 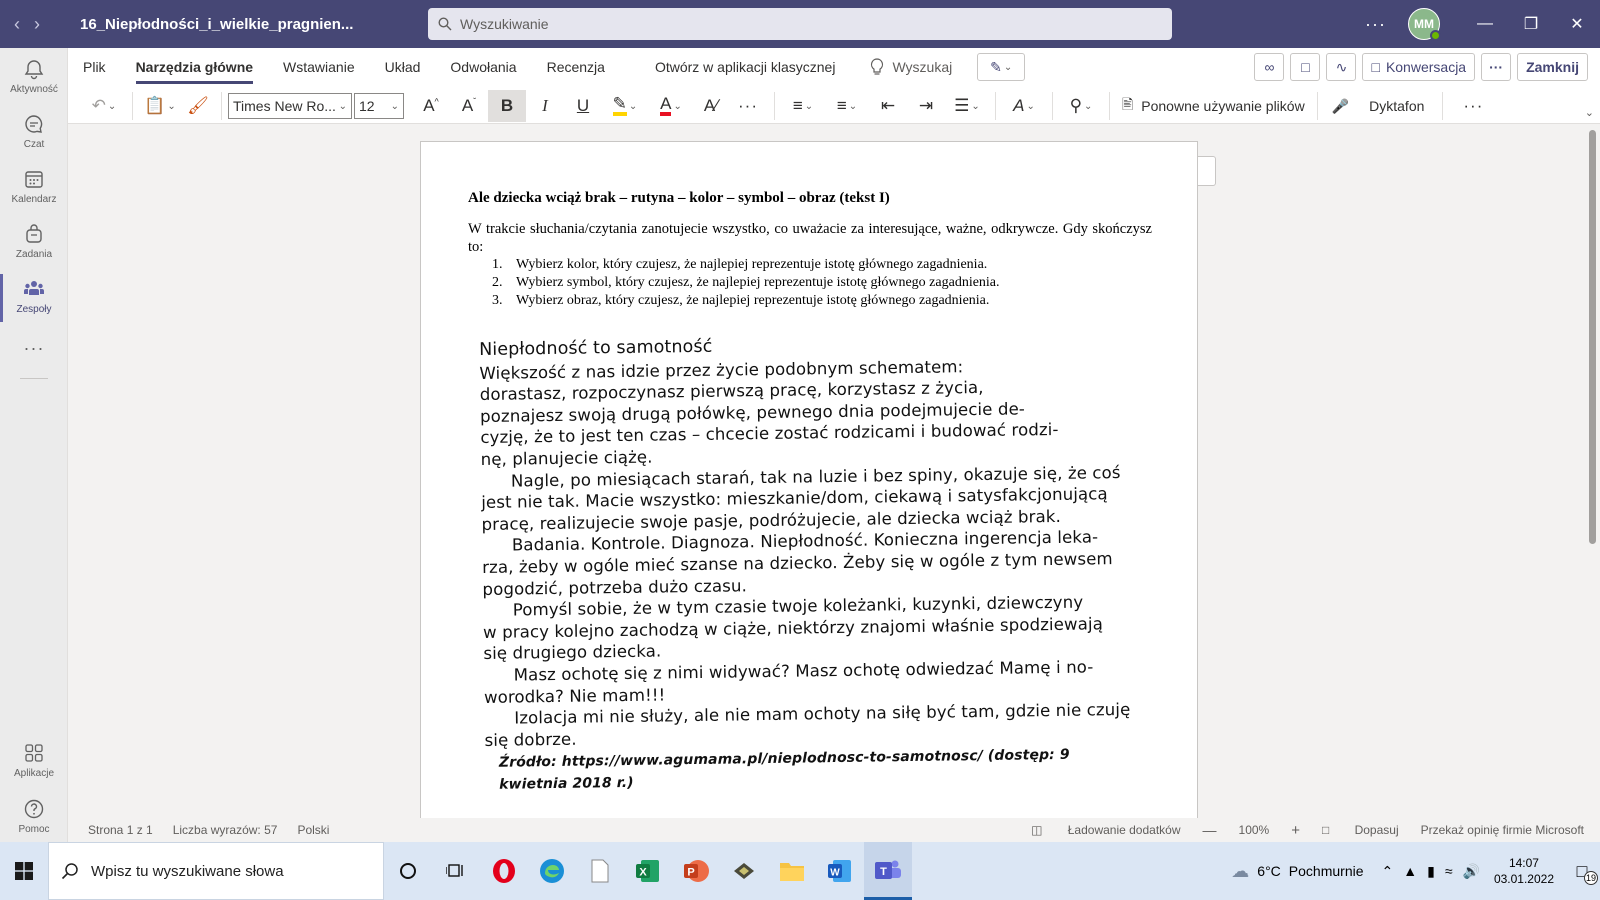 What do you see at coordinates (1213, 106) in the screenshot?
I see `reuse-files-button: 🖹 Ponowne używanie plików` at bounding box center [1213, 106].